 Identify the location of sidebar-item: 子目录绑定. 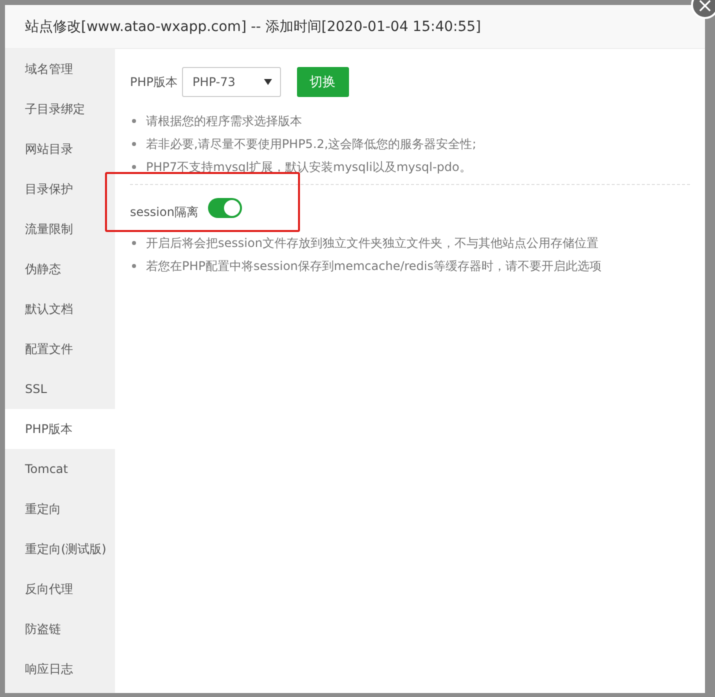
(60, 109).